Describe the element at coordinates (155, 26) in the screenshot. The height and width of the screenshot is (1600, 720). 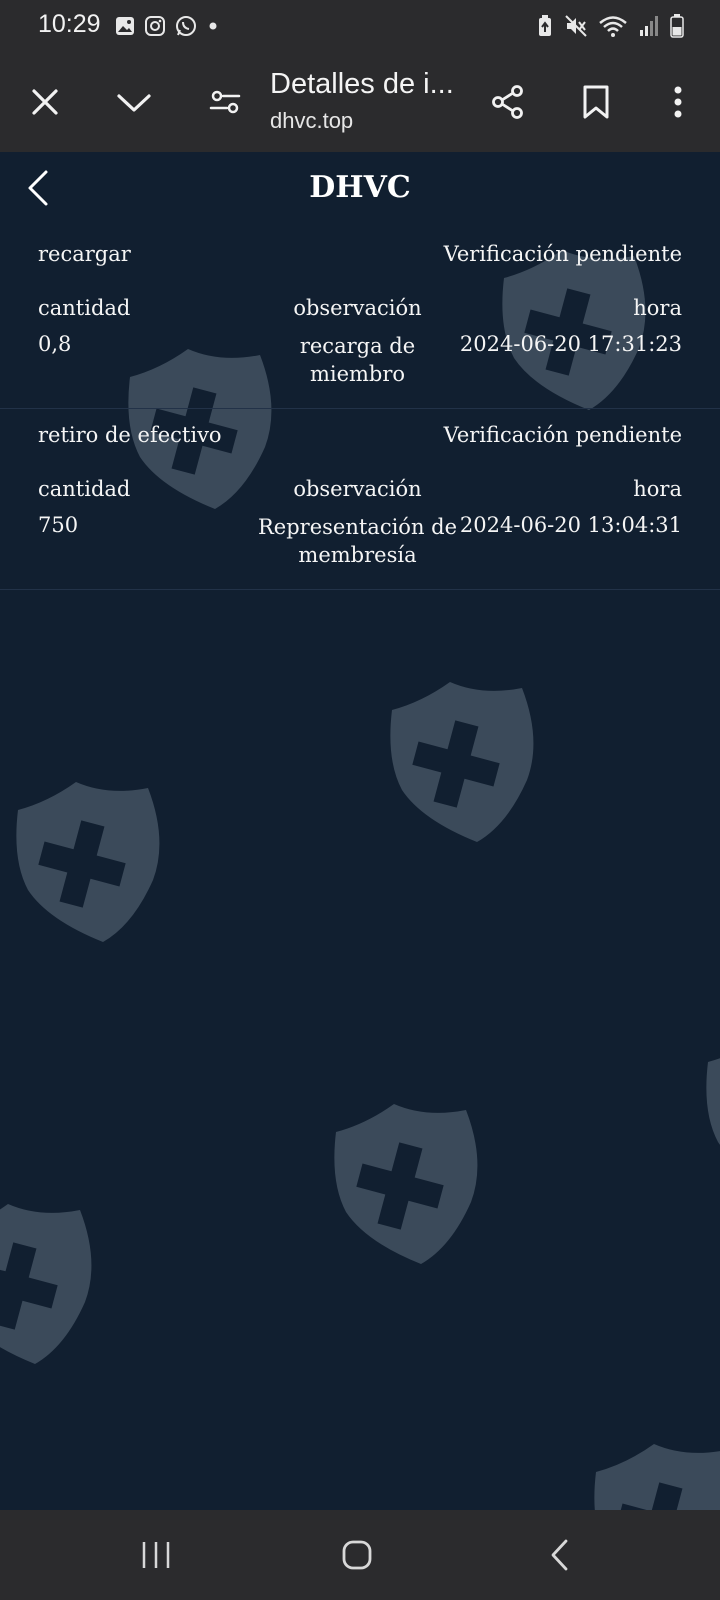
I see `instagram-icon` at that location.